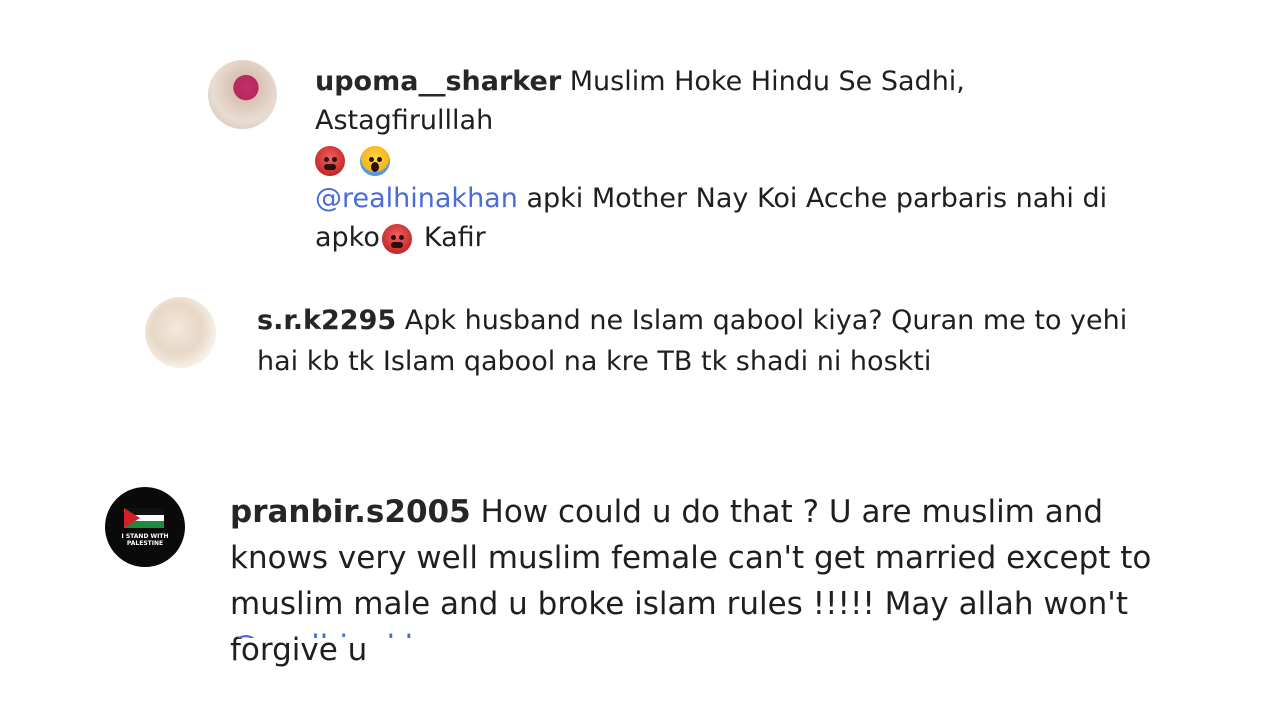 The width and height of the screenshot is (1280, 720). What do you see at coordinates (350, 512) in the screenshot?
I see `comment-username: pranbir.s2005` at bounding box center [350, 512].